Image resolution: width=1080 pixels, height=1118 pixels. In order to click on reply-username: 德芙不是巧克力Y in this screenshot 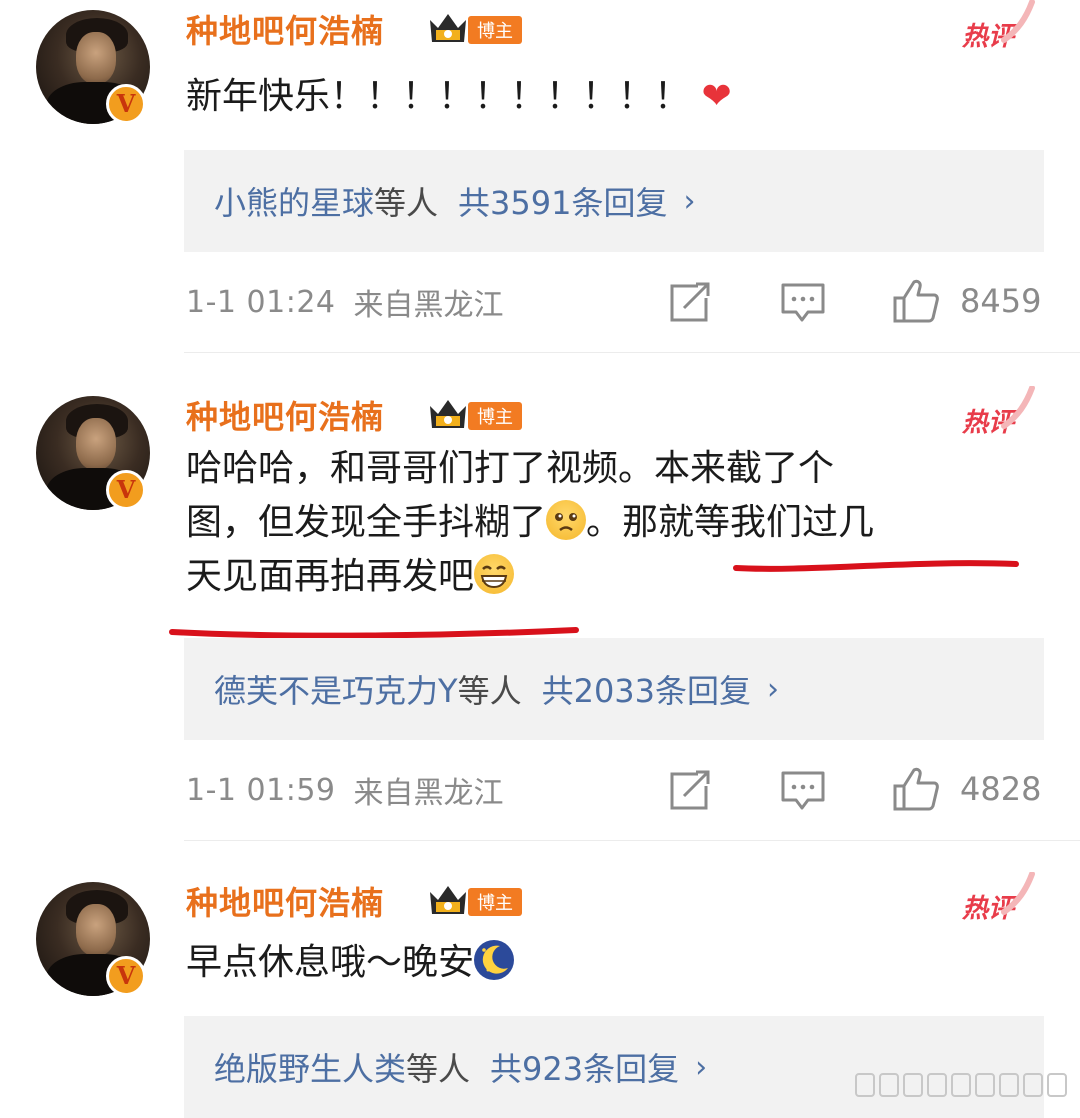, I will do `click(336, 689)`.